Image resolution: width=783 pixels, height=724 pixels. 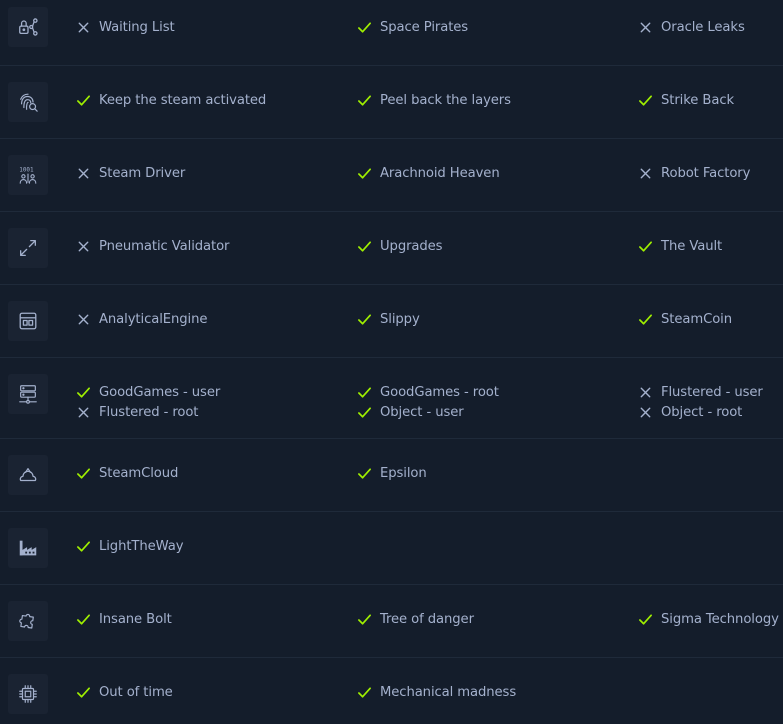 I want to click on challenge-label: Flustered - user, so click(x=712, y=392).